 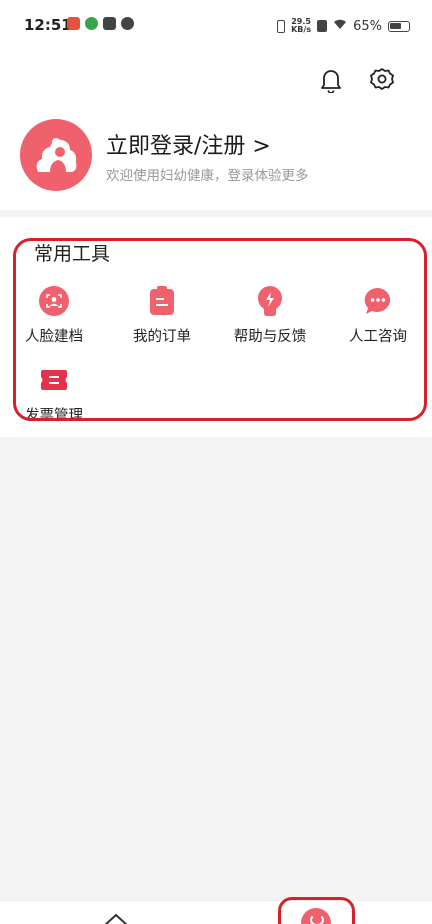 What do you see at coordinates (216, 26) in the screenshot?
I see `status-bar: 12:51 29.5 KB/s 65%` at bounding box center [216, 26].